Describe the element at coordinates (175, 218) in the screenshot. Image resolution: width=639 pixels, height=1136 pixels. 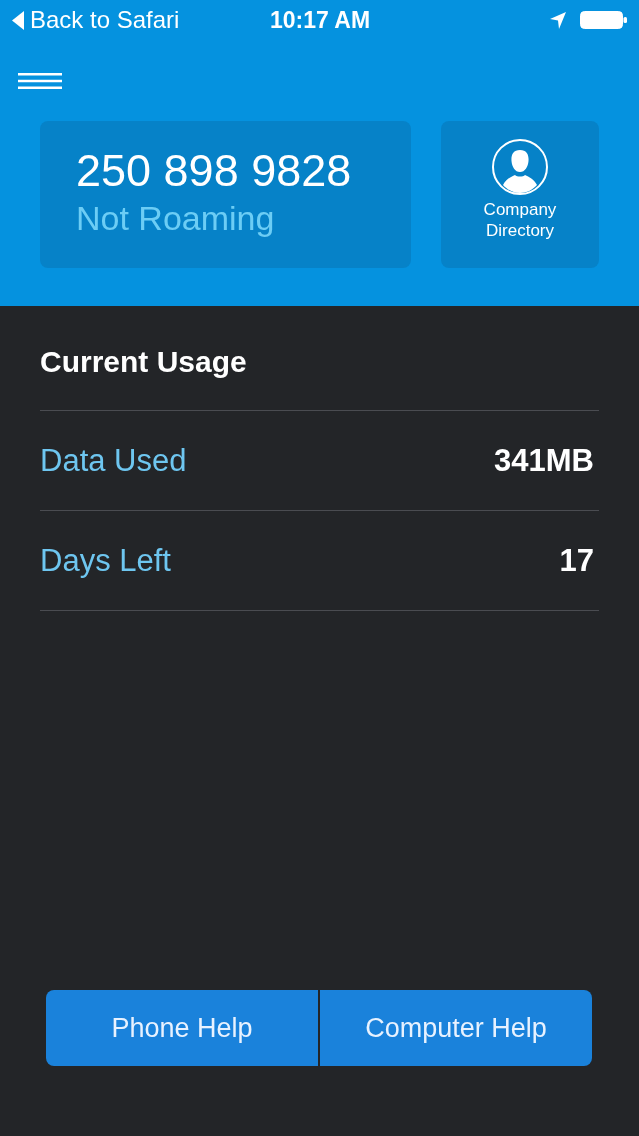
I see `roaming-status: Not Roaming` at that location.